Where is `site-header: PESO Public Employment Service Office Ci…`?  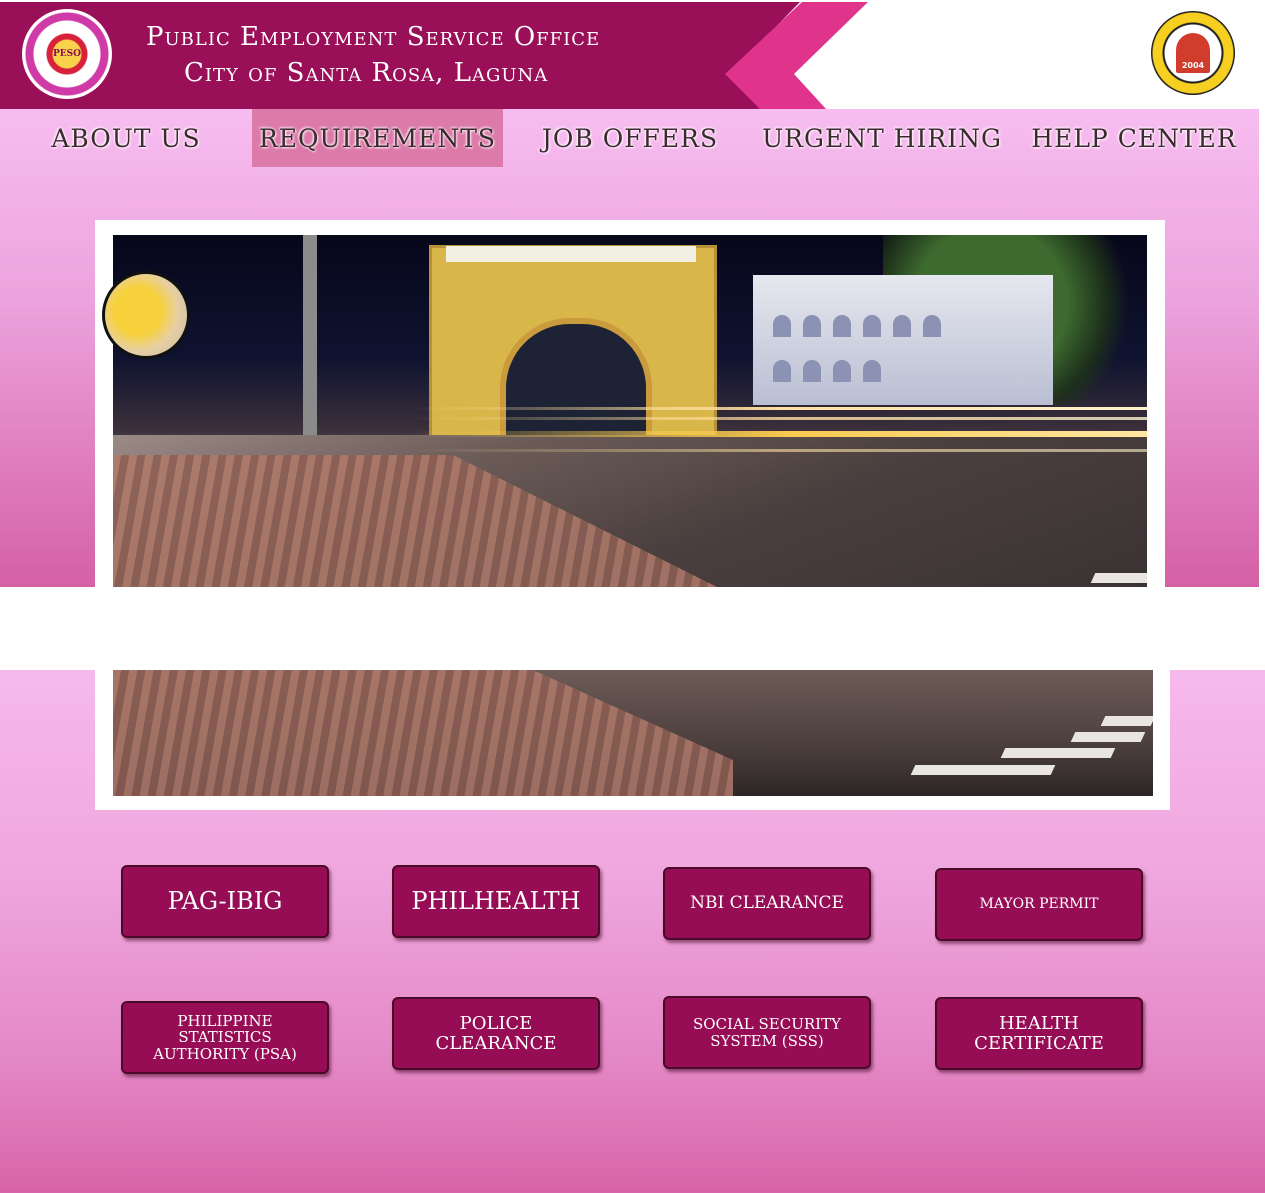 site-header: PESO Public Employment Service Office Ci… is located at coordinates (632, 54).